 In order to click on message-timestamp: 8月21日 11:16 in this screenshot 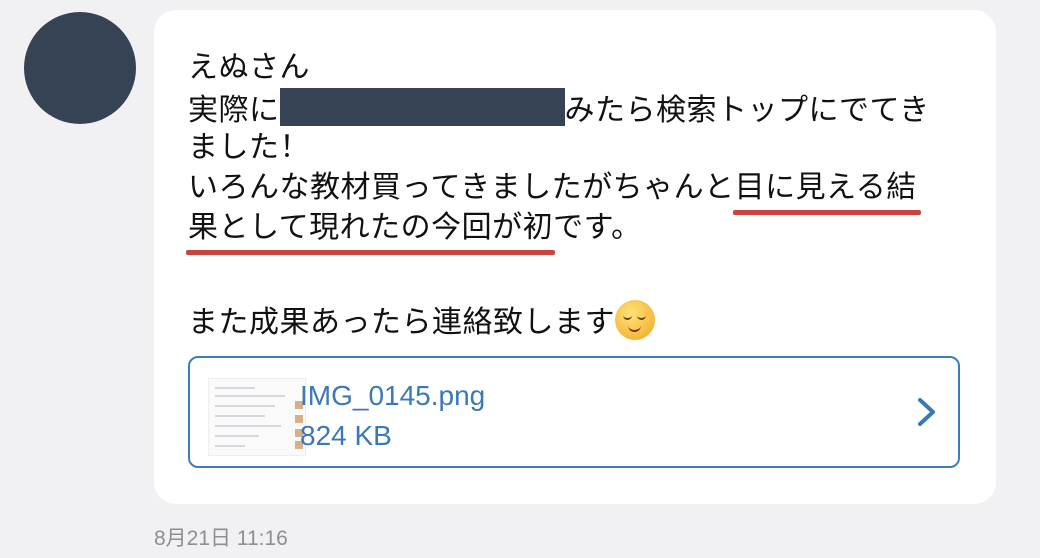, I will do `click(221, 538)`.